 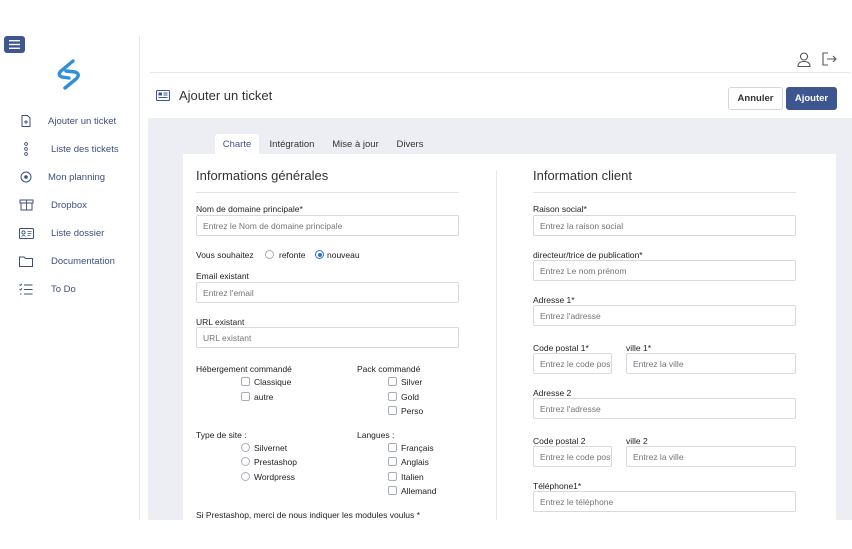 What do you see at coordinates (376, 435) in the screenshot?
I see `languages-label: Langues :` at bounding box center [376, 435].